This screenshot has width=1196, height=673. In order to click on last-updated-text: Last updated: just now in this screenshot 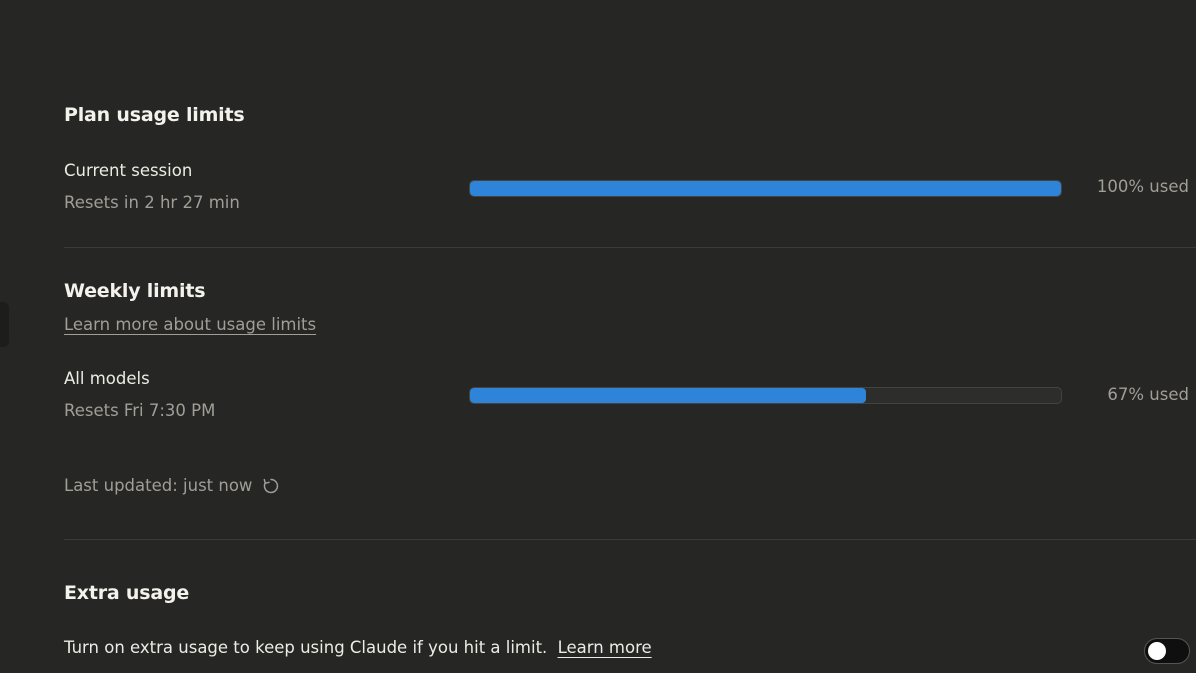, I will do `click(158, 485)`.